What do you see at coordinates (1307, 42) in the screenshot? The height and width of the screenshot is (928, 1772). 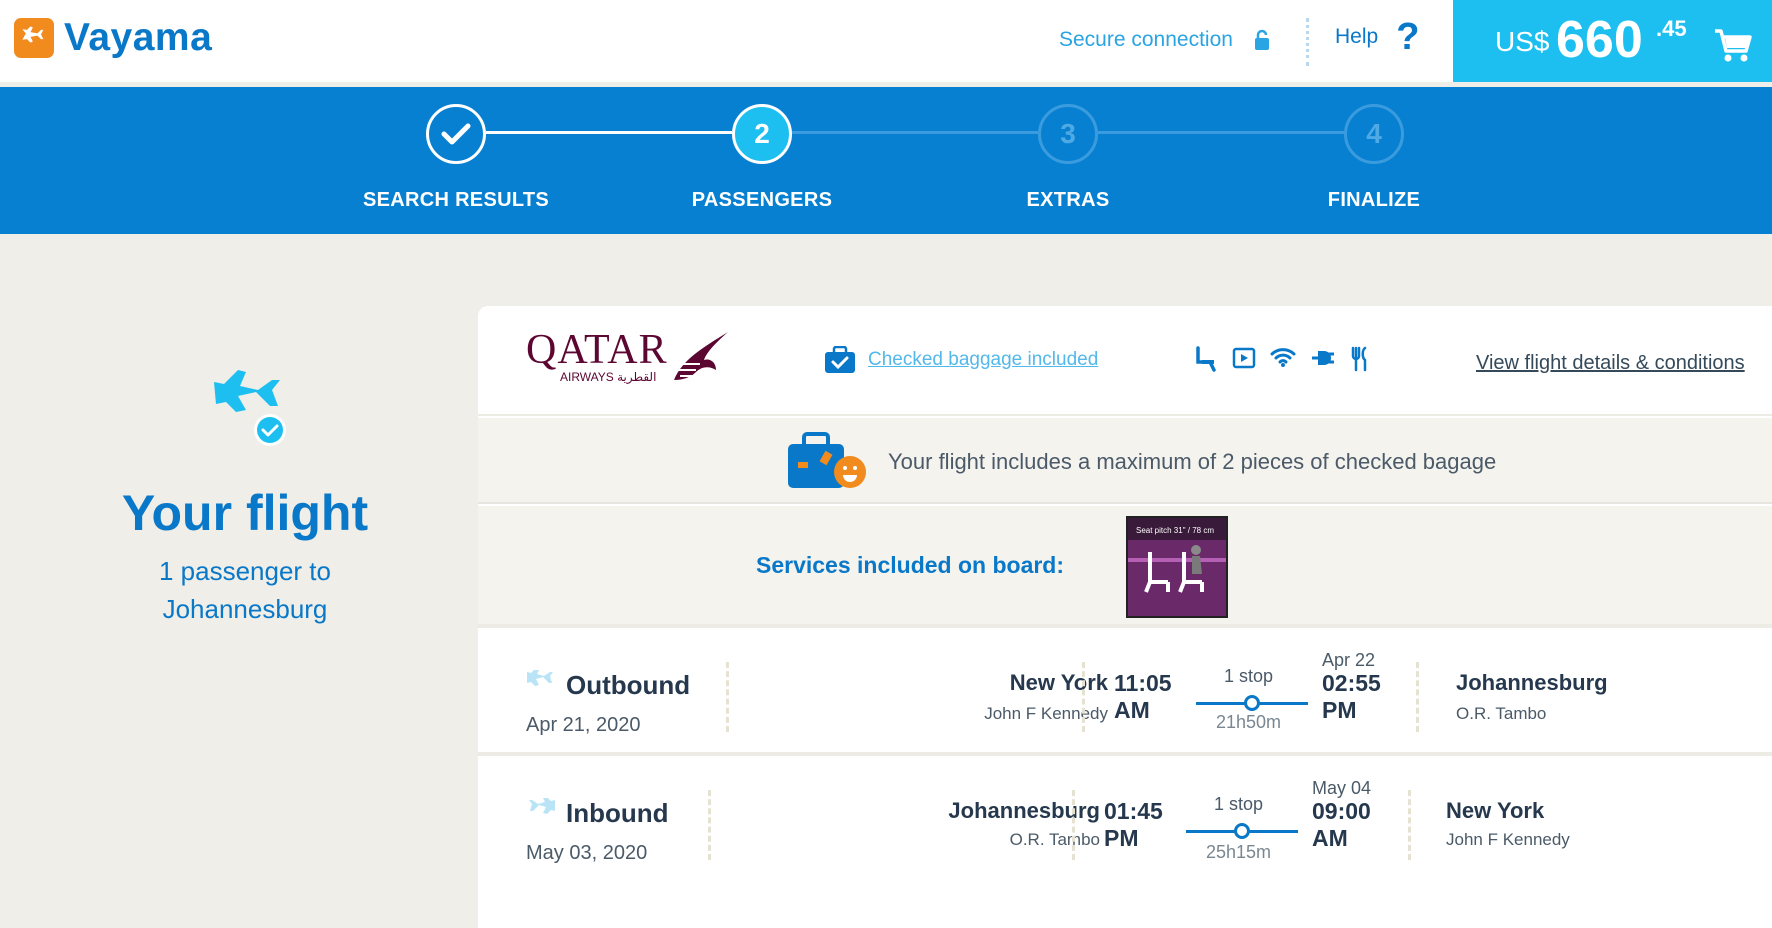 I see `header-divider` at bounding box center [1307, 42].